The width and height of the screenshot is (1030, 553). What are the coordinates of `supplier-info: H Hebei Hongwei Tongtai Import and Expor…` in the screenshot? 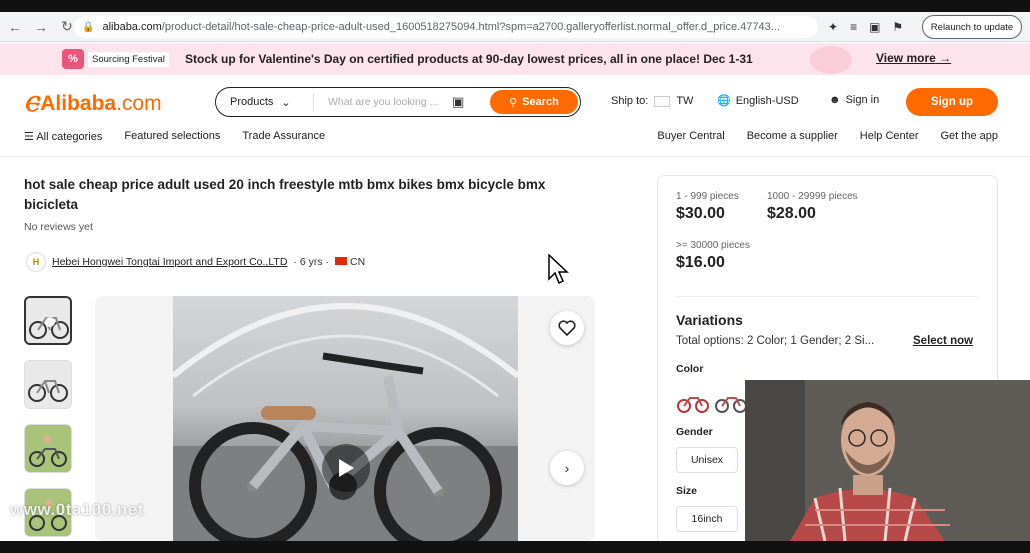 It's located at (195, 262).